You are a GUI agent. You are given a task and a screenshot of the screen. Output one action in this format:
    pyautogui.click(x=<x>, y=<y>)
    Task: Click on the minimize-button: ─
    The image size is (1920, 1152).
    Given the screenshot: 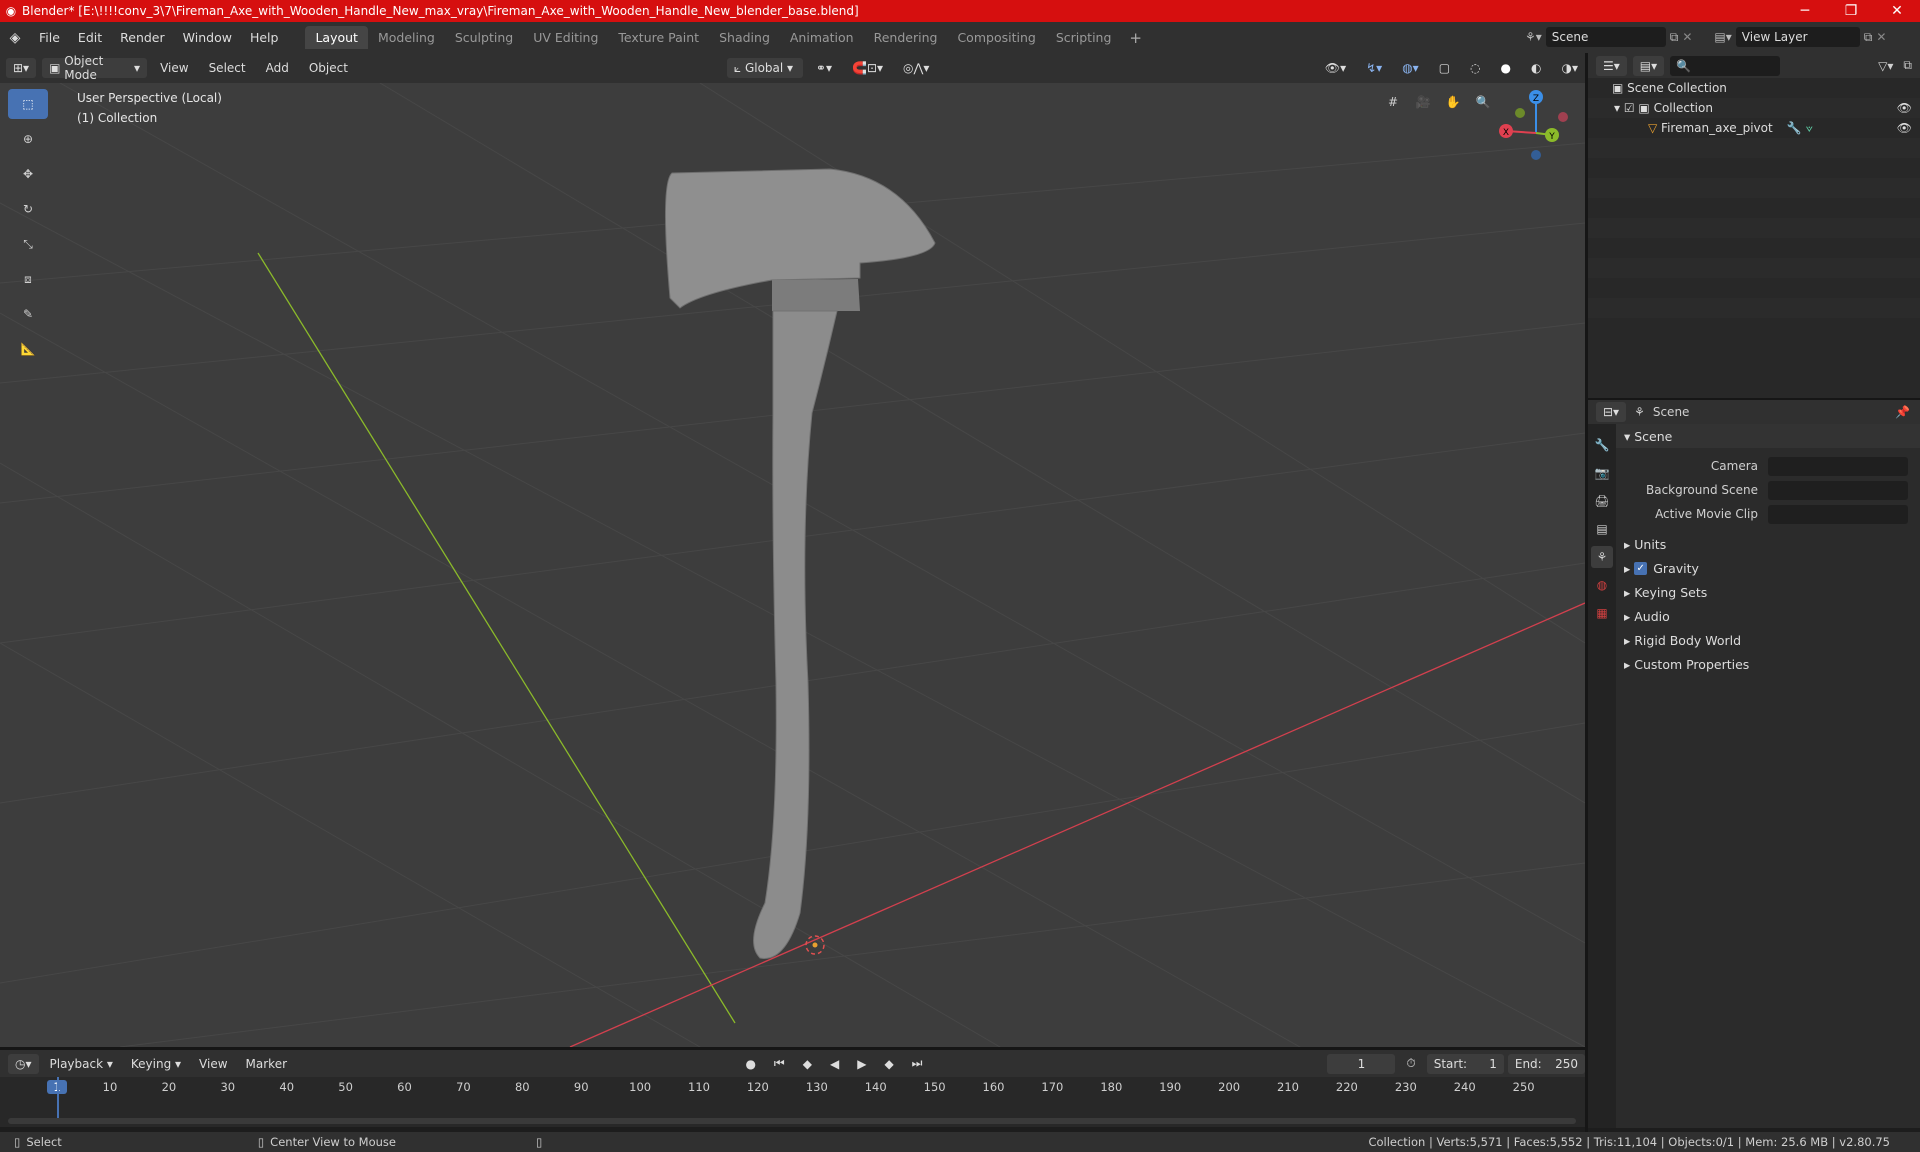 What is the action you would take?
    pyautogui.click(x=1805, y=11)
    